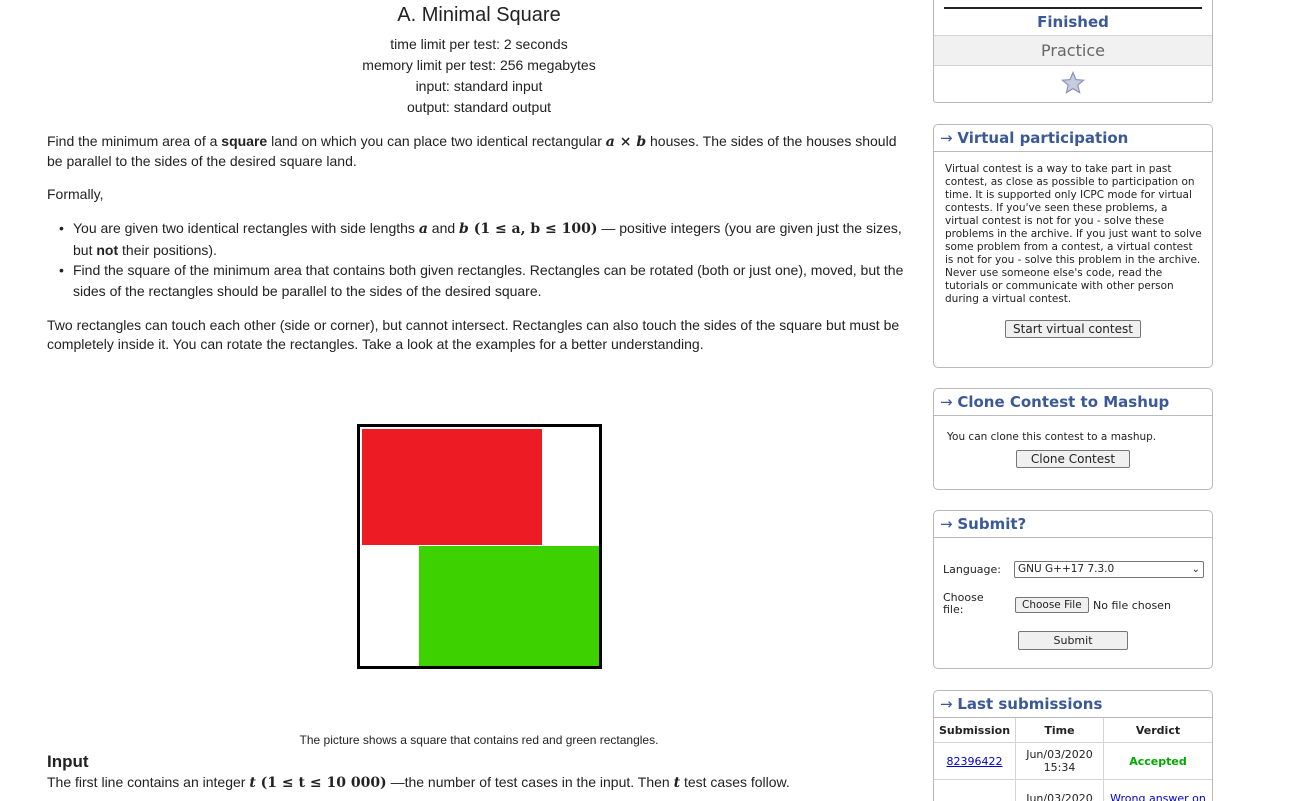 This screenshot has height=801, width=1290. What do you see at coordinates (1073, 329) in the screenshot?
I see `start-virtual-contest-button: Start virtual contest` at bounding box center [1073, 329].